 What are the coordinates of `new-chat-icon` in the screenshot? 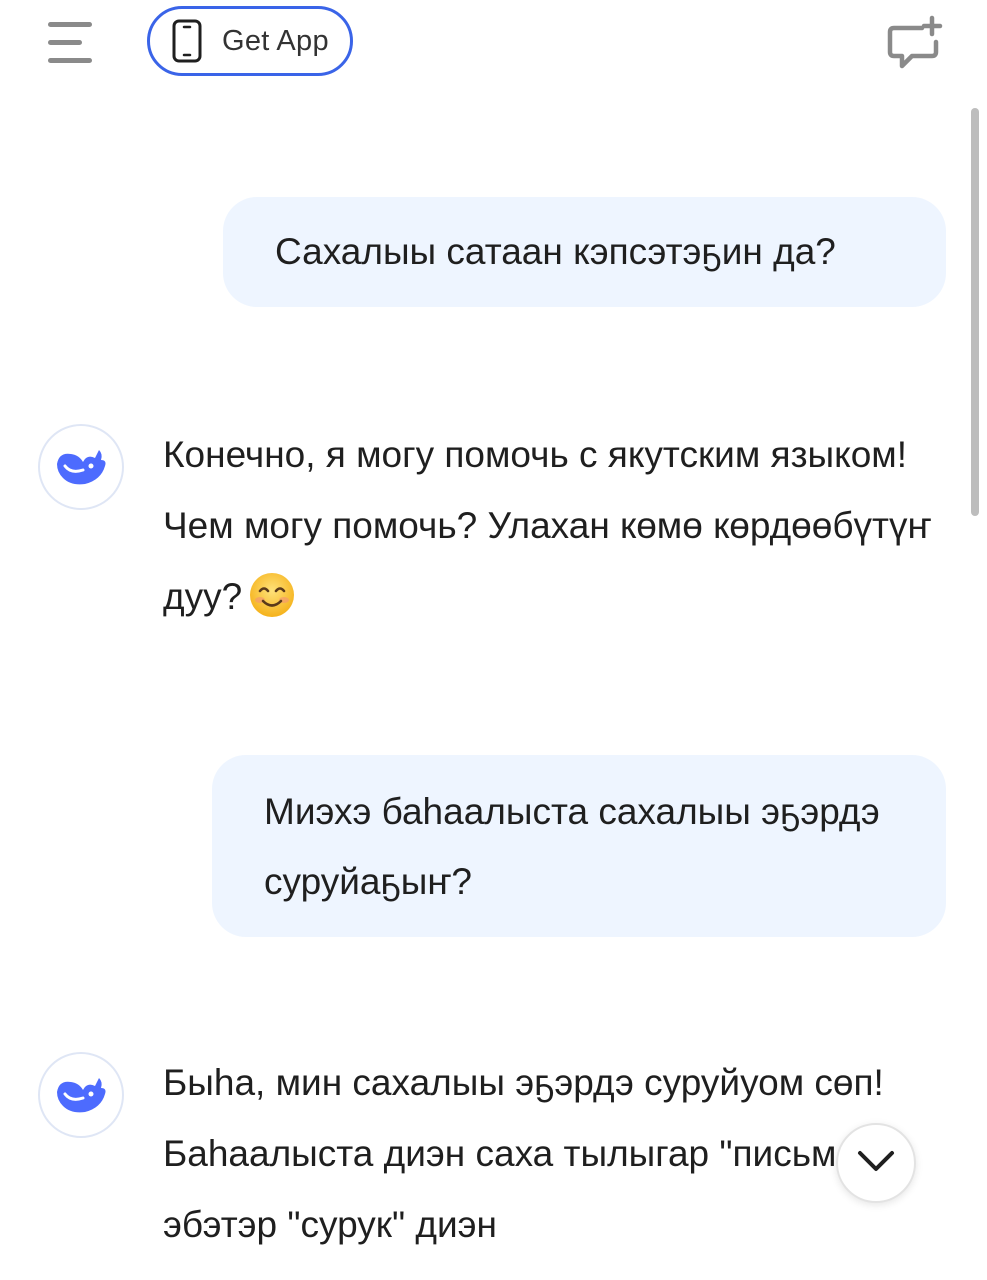 It's located at (916, 44).